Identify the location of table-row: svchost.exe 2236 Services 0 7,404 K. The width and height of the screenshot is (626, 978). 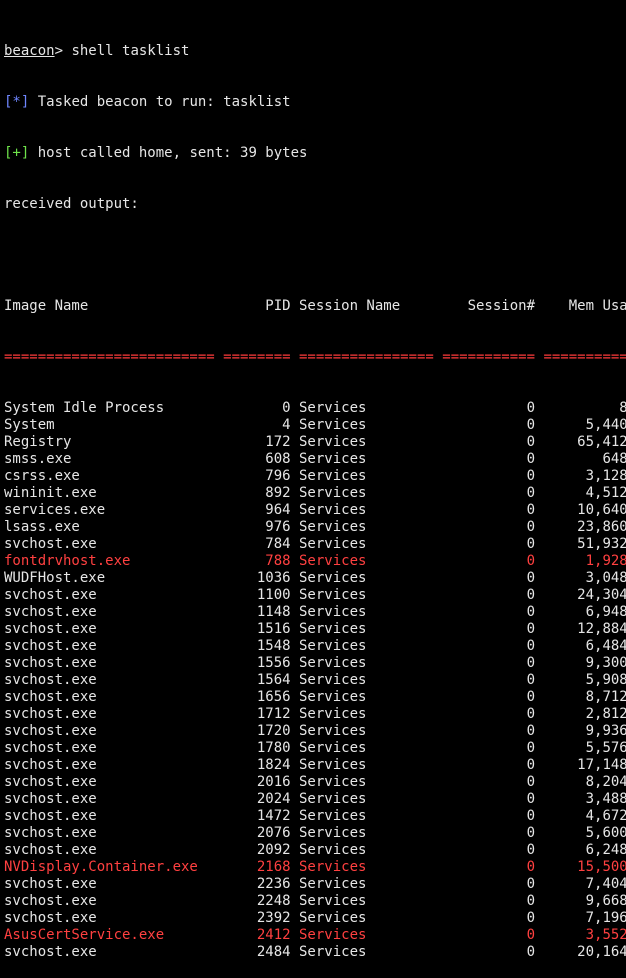
(315, 884).